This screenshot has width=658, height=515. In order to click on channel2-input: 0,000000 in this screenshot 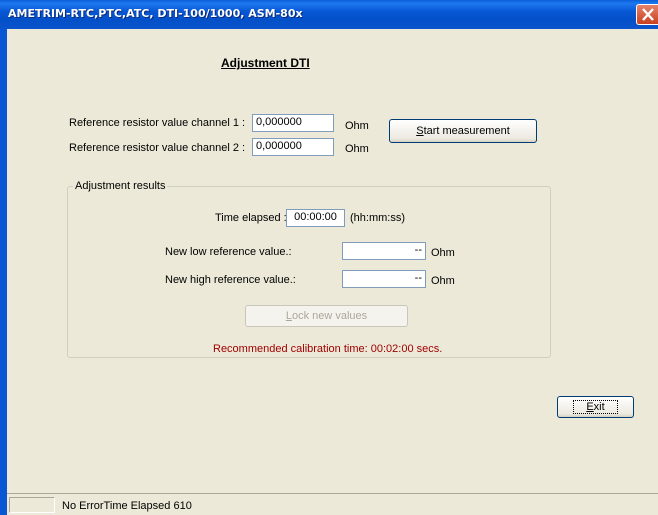, I will do `click(293, 147)`.